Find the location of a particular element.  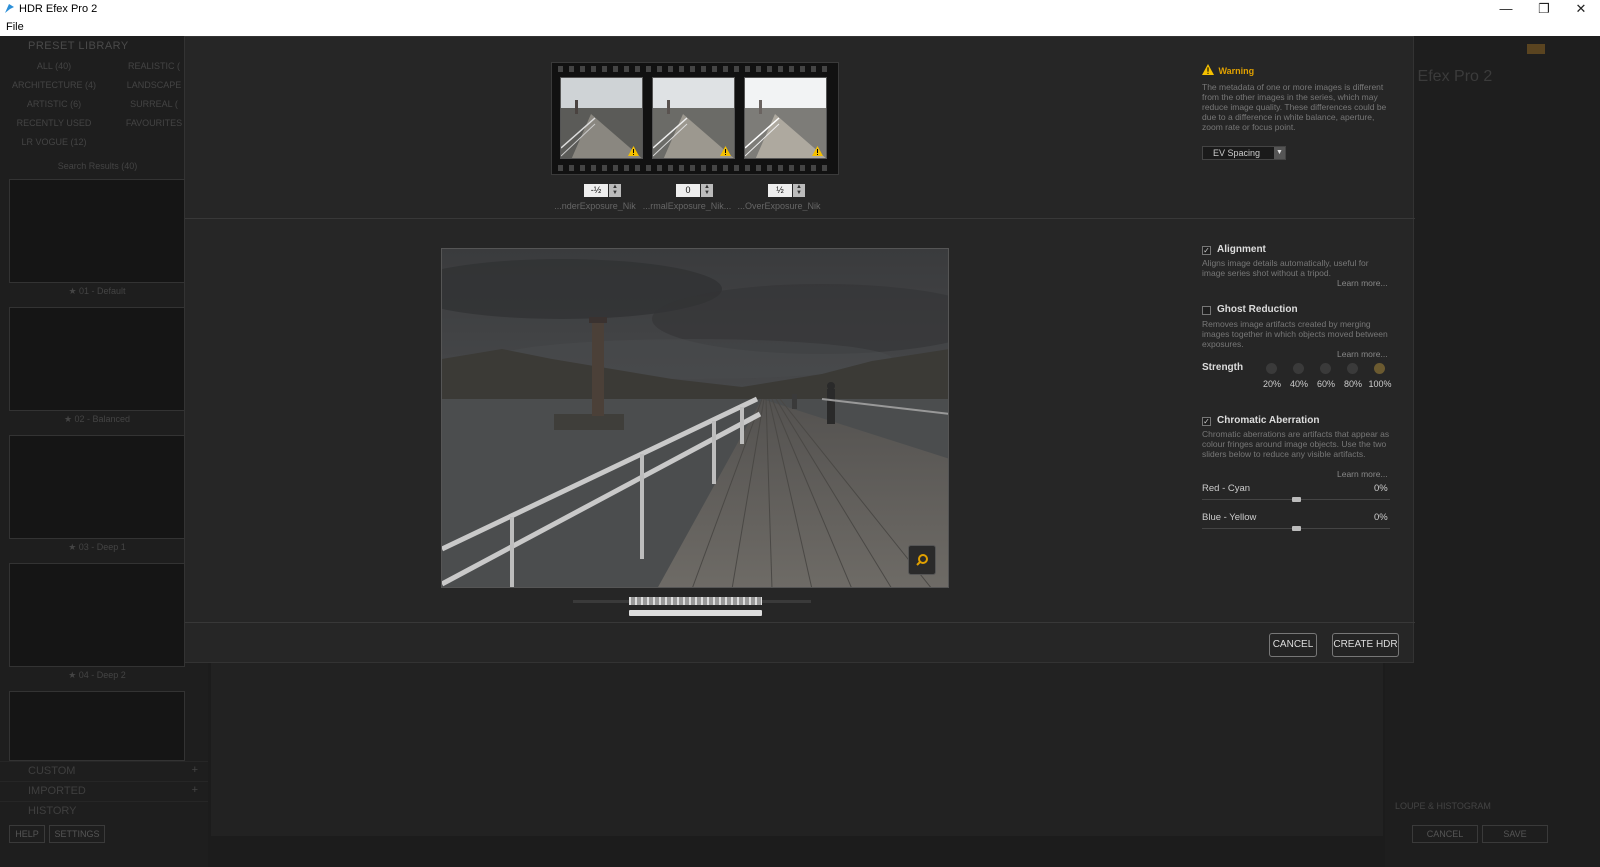

ghost-reduction-checkbox is located at coordinates (1206, 310).